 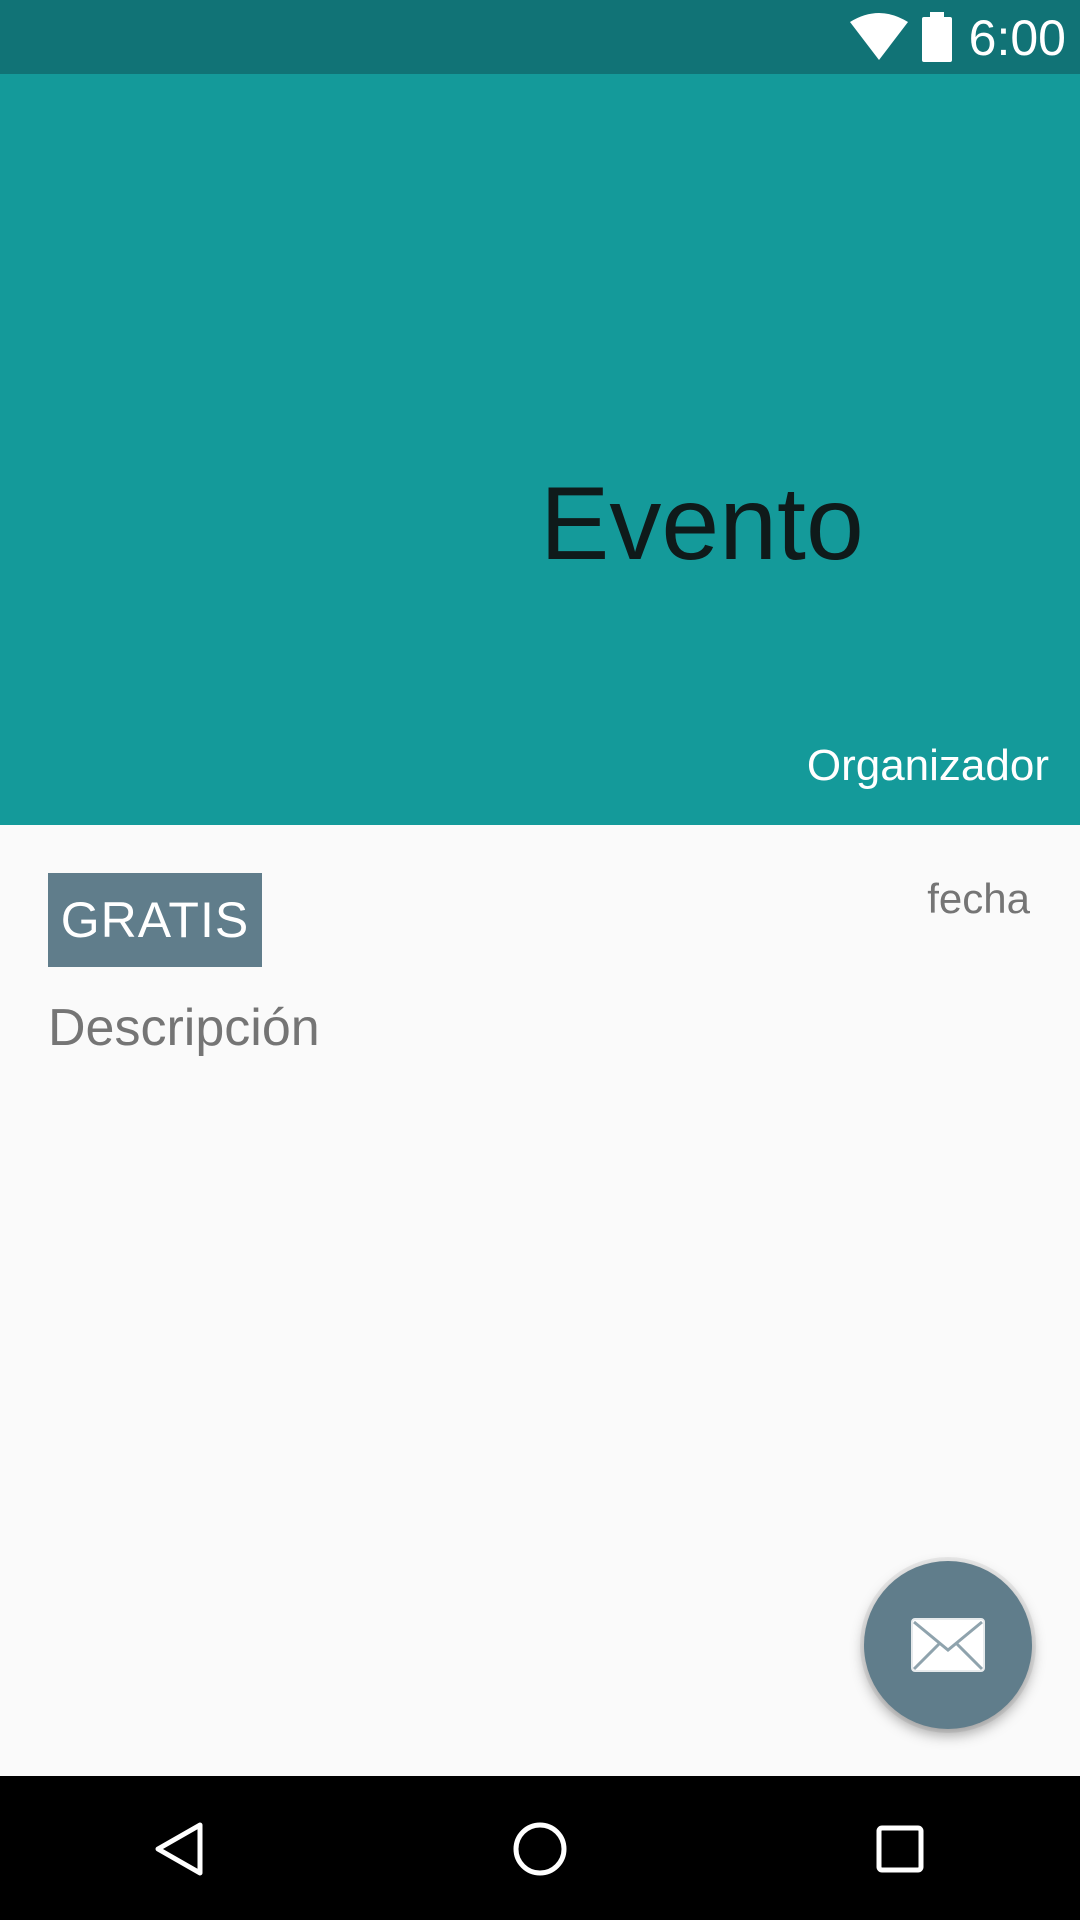 I want to click on price-badge: GRATIS, so click(x=155, y=920).